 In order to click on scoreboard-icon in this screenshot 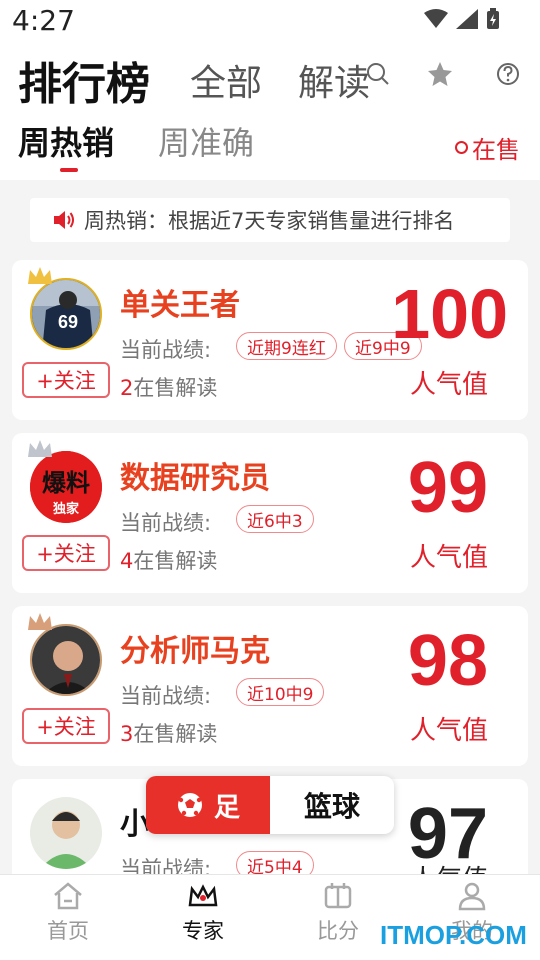, I will do `click(338, 896)`.